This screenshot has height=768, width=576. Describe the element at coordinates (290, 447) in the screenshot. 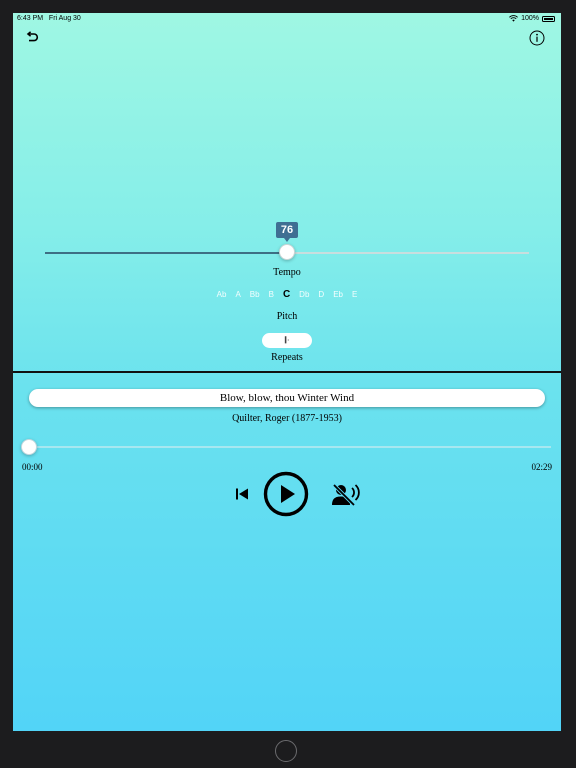

I see `playback-progress-track` at that location.